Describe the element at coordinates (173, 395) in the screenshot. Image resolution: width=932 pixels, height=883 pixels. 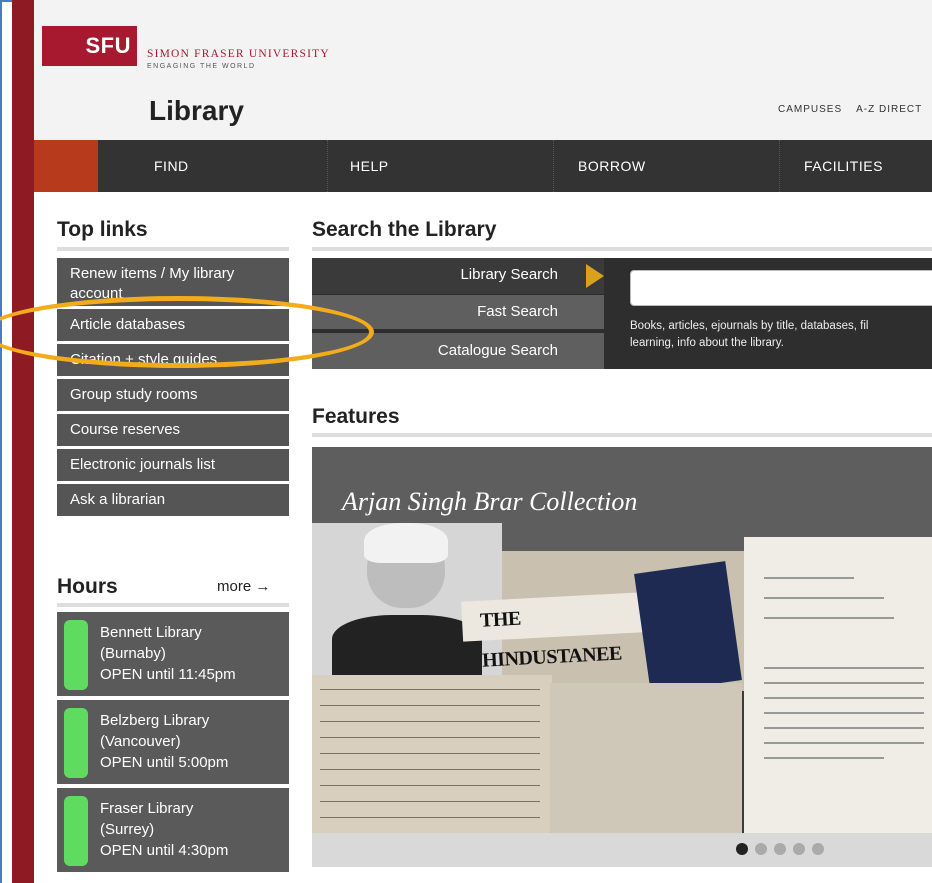
I see `link-group-study-rooms: Group study rooms` at that location.